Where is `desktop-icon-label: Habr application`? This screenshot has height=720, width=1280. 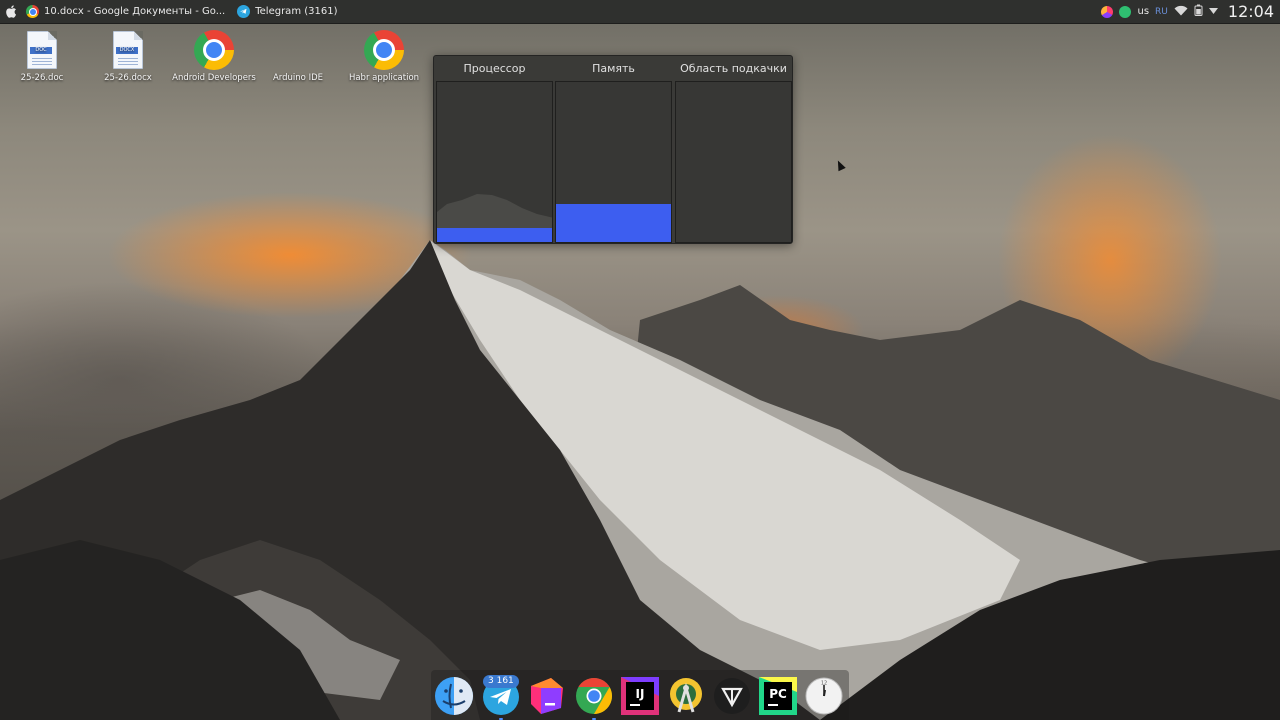
desktop-icon-label: Habr application is located at coordinates (384, 78).